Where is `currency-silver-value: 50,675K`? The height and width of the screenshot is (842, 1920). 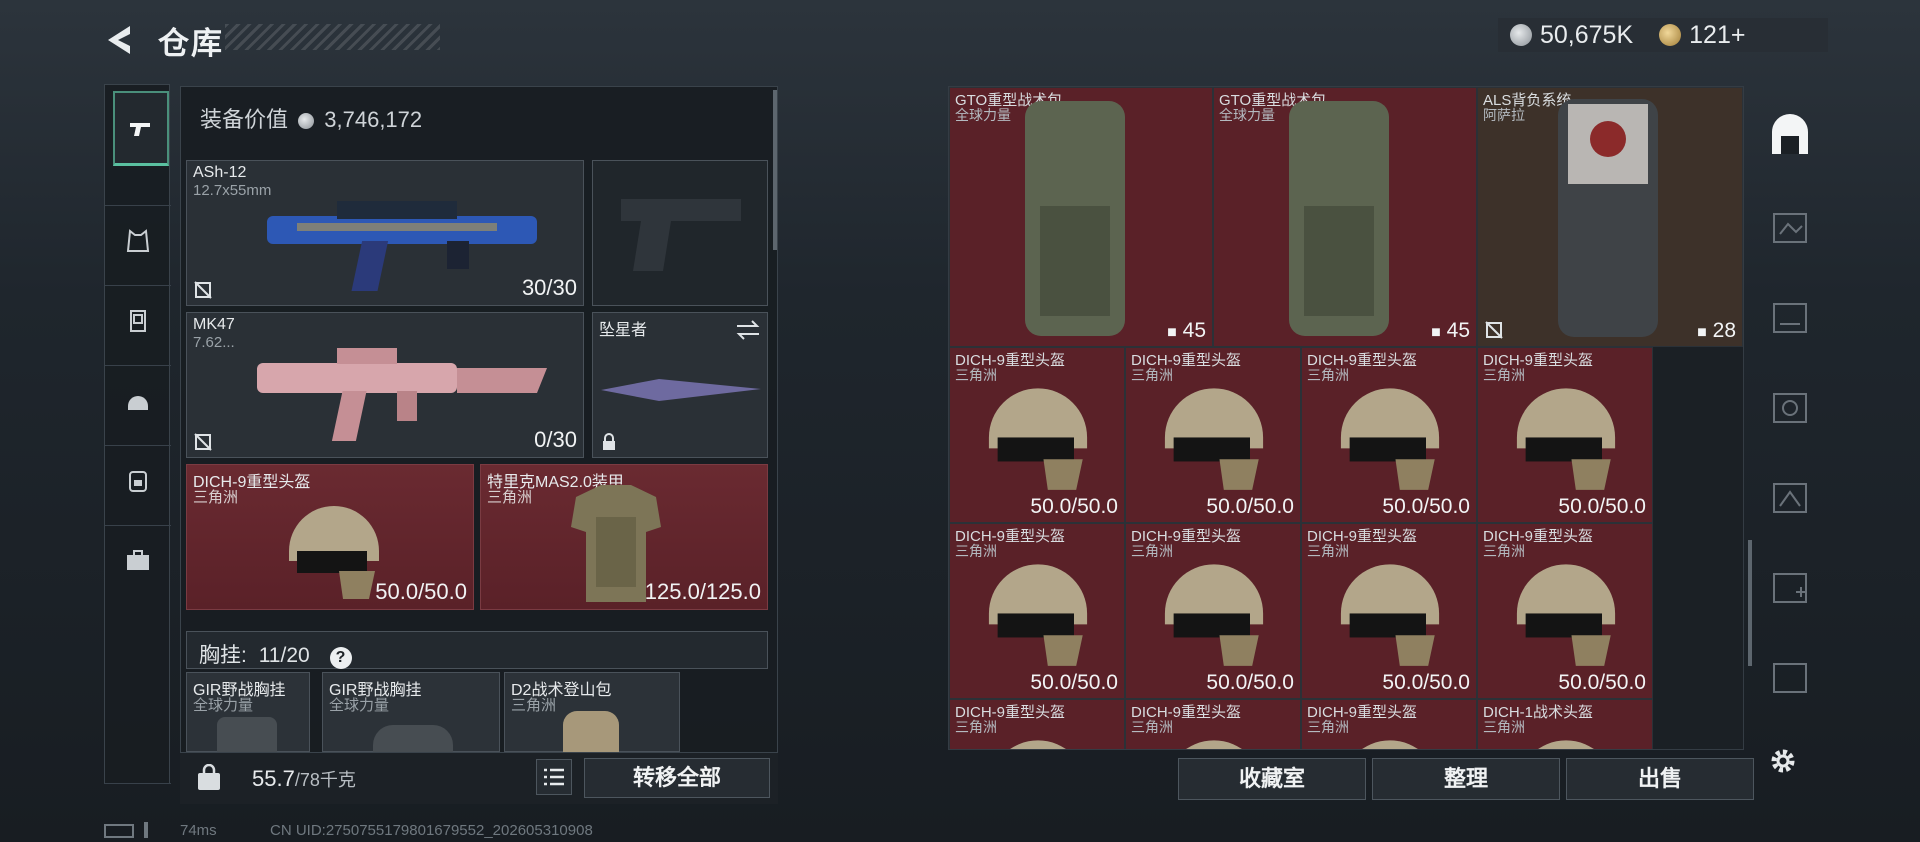 currency-silver-value: 50,675K is located at coordinates (1587, 34).